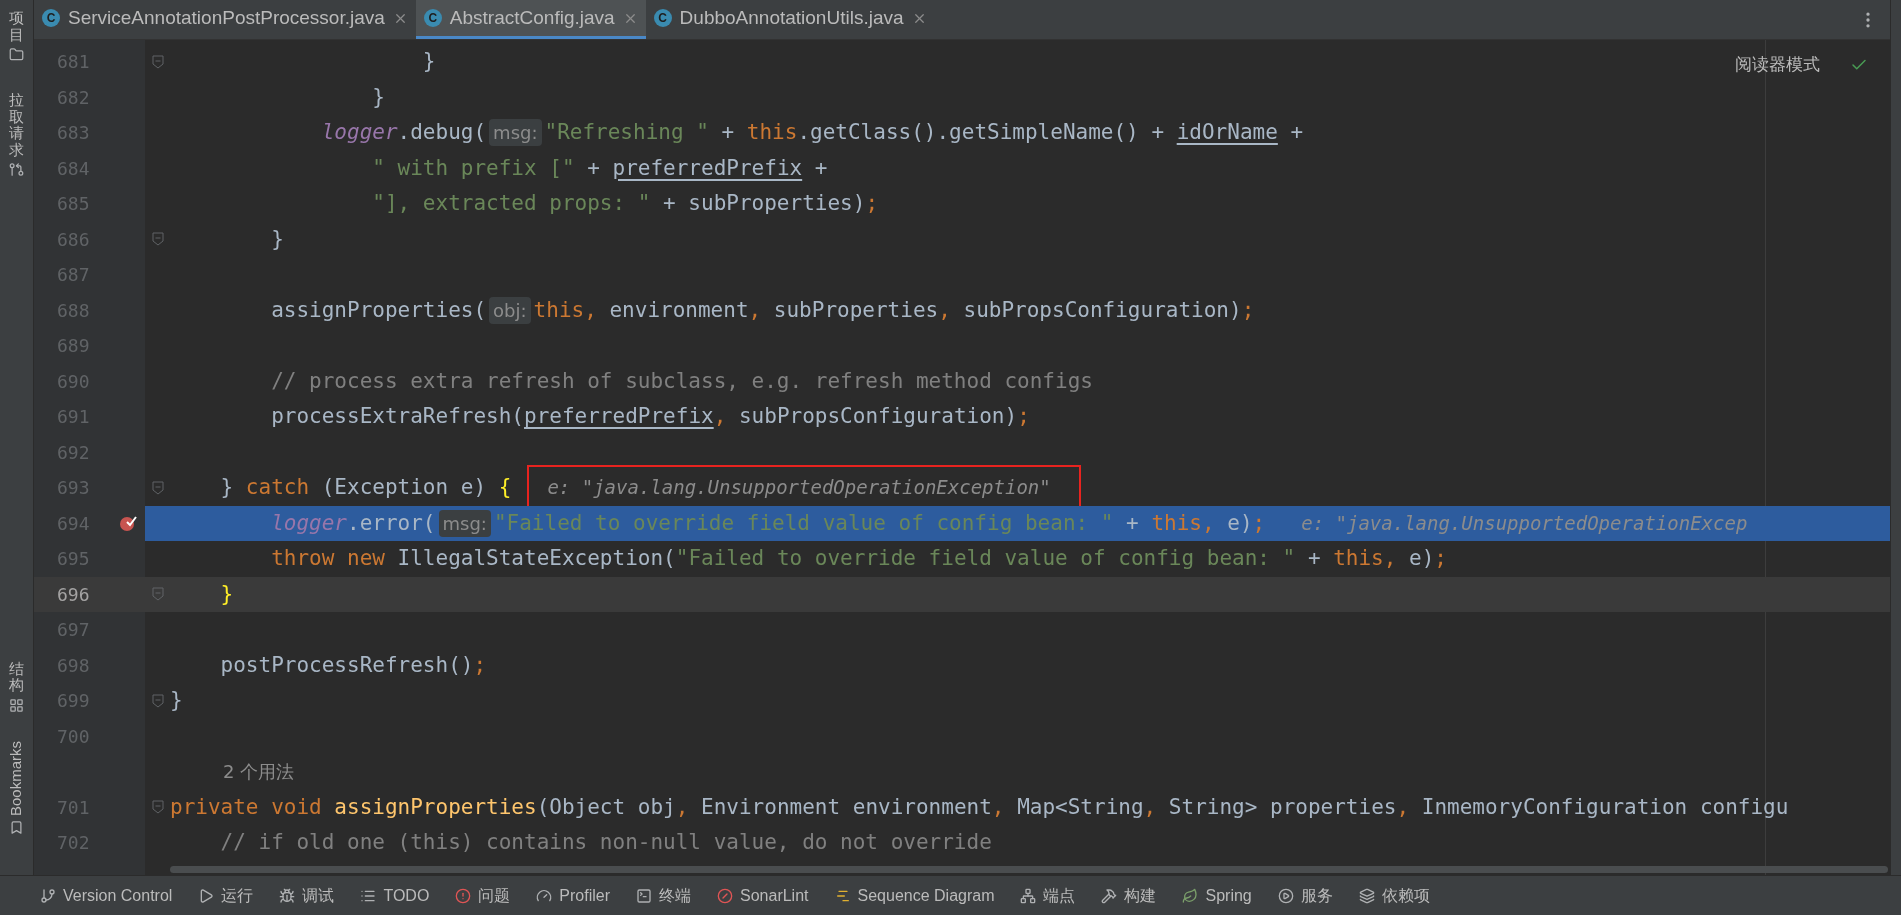  What do you see at coordinates (914, 895) in the screenshot?
I see `tool-window-tab: Sequence Diagram` at bounding box center [914, 895].